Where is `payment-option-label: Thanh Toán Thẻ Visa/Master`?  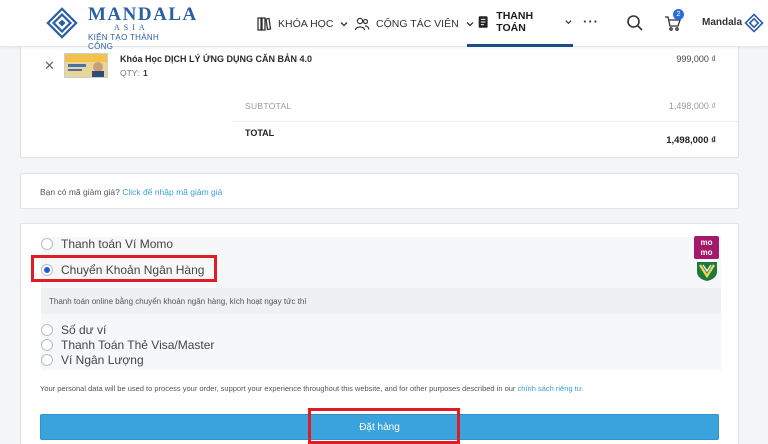
payment-option-label: Thanh Toán Thẻ Visa/Master is located at coordinates (138, 345).